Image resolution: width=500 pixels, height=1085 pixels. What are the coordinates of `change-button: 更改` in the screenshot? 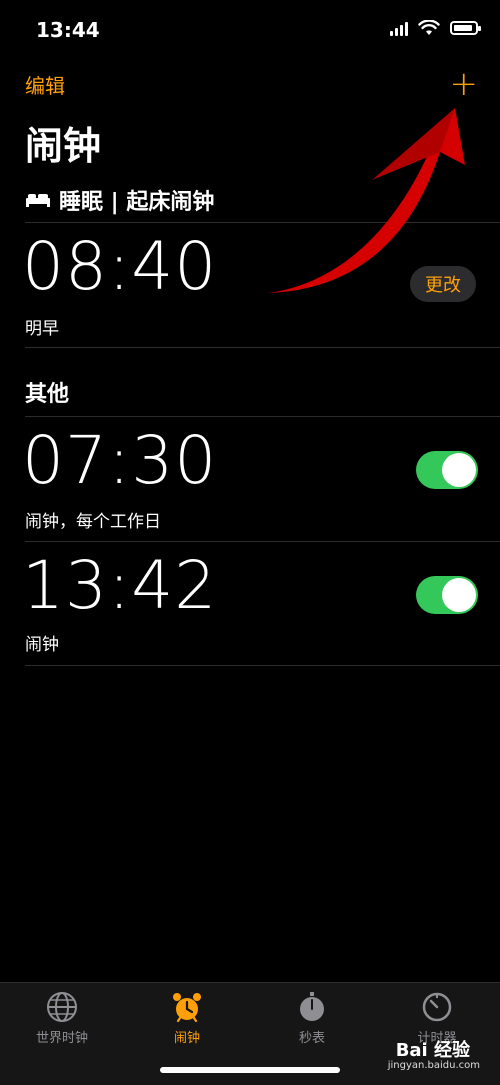 It's located at (443, 284).